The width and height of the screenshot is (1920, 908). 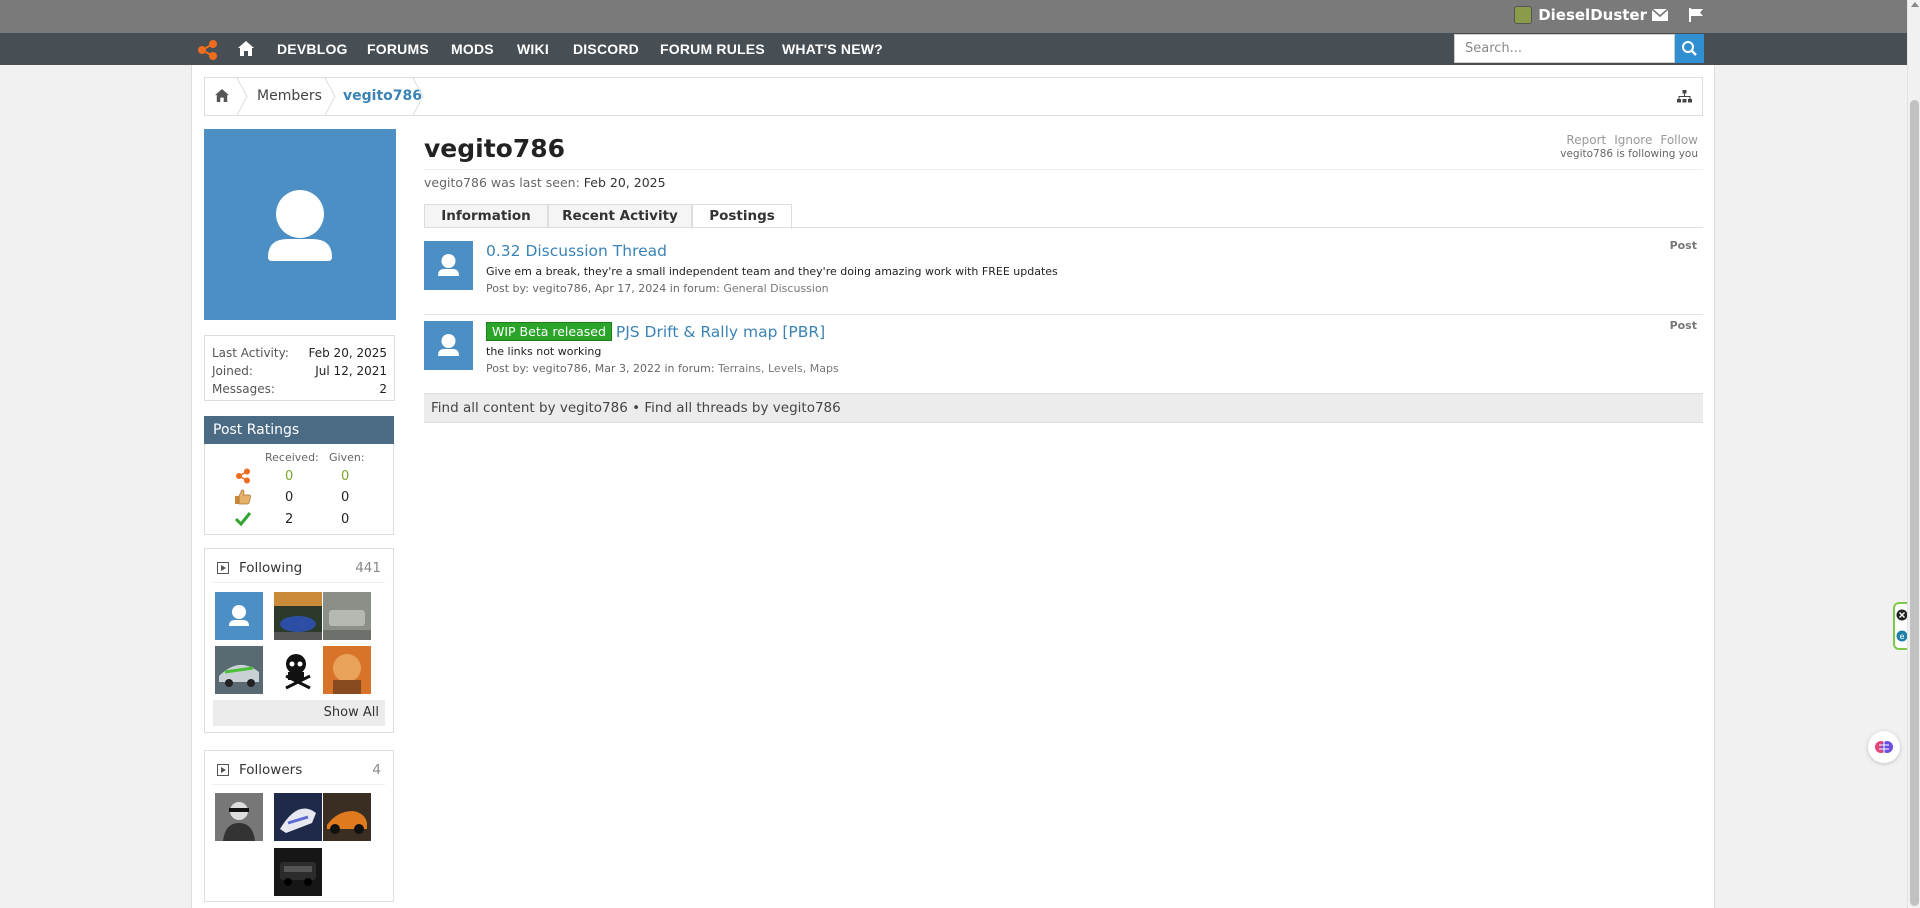 I want to click on search-icon, so click(x=1689, y=48).